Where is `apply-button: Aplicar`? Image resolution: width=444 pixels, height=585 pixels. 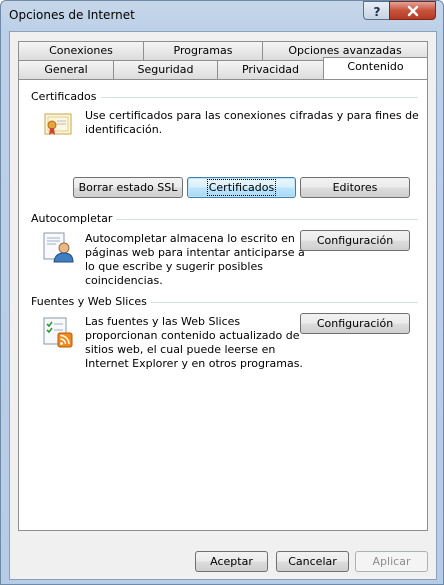 apply-button: Aplicar is located at coordinates (391, 561).